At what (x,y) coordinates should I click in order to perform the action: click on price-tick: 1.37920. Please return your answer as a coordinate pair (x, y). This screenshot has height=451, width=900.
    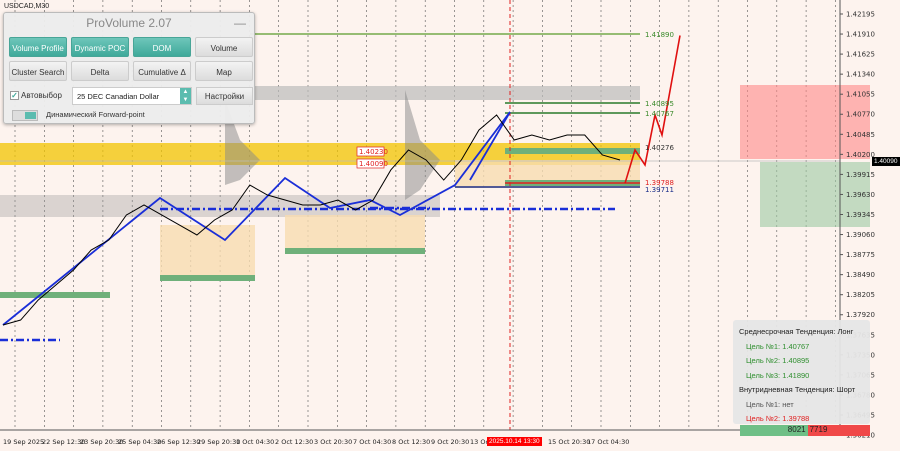
    Looking at the image, I should click on (860, 315).